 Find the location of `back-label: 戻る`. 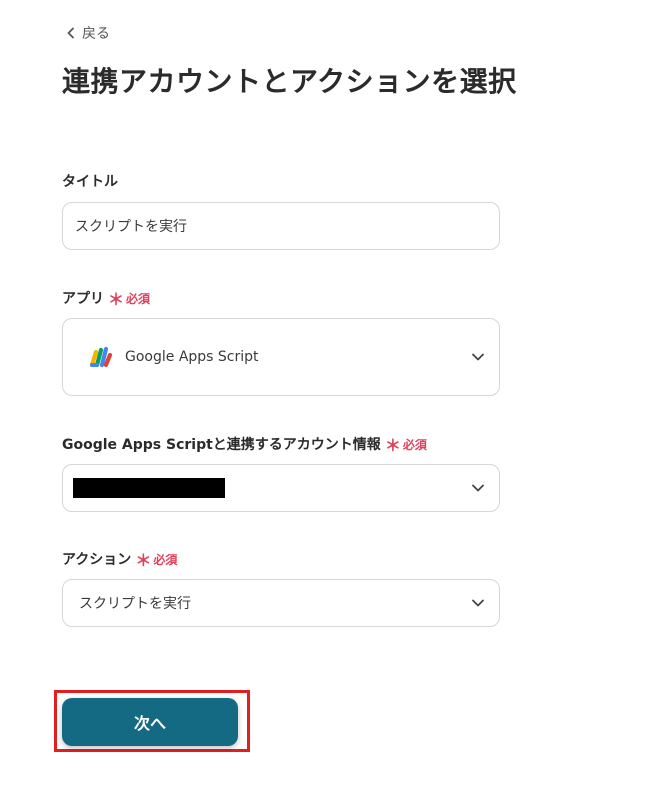

back-label: 戻る is located at coordinates (96, 34).